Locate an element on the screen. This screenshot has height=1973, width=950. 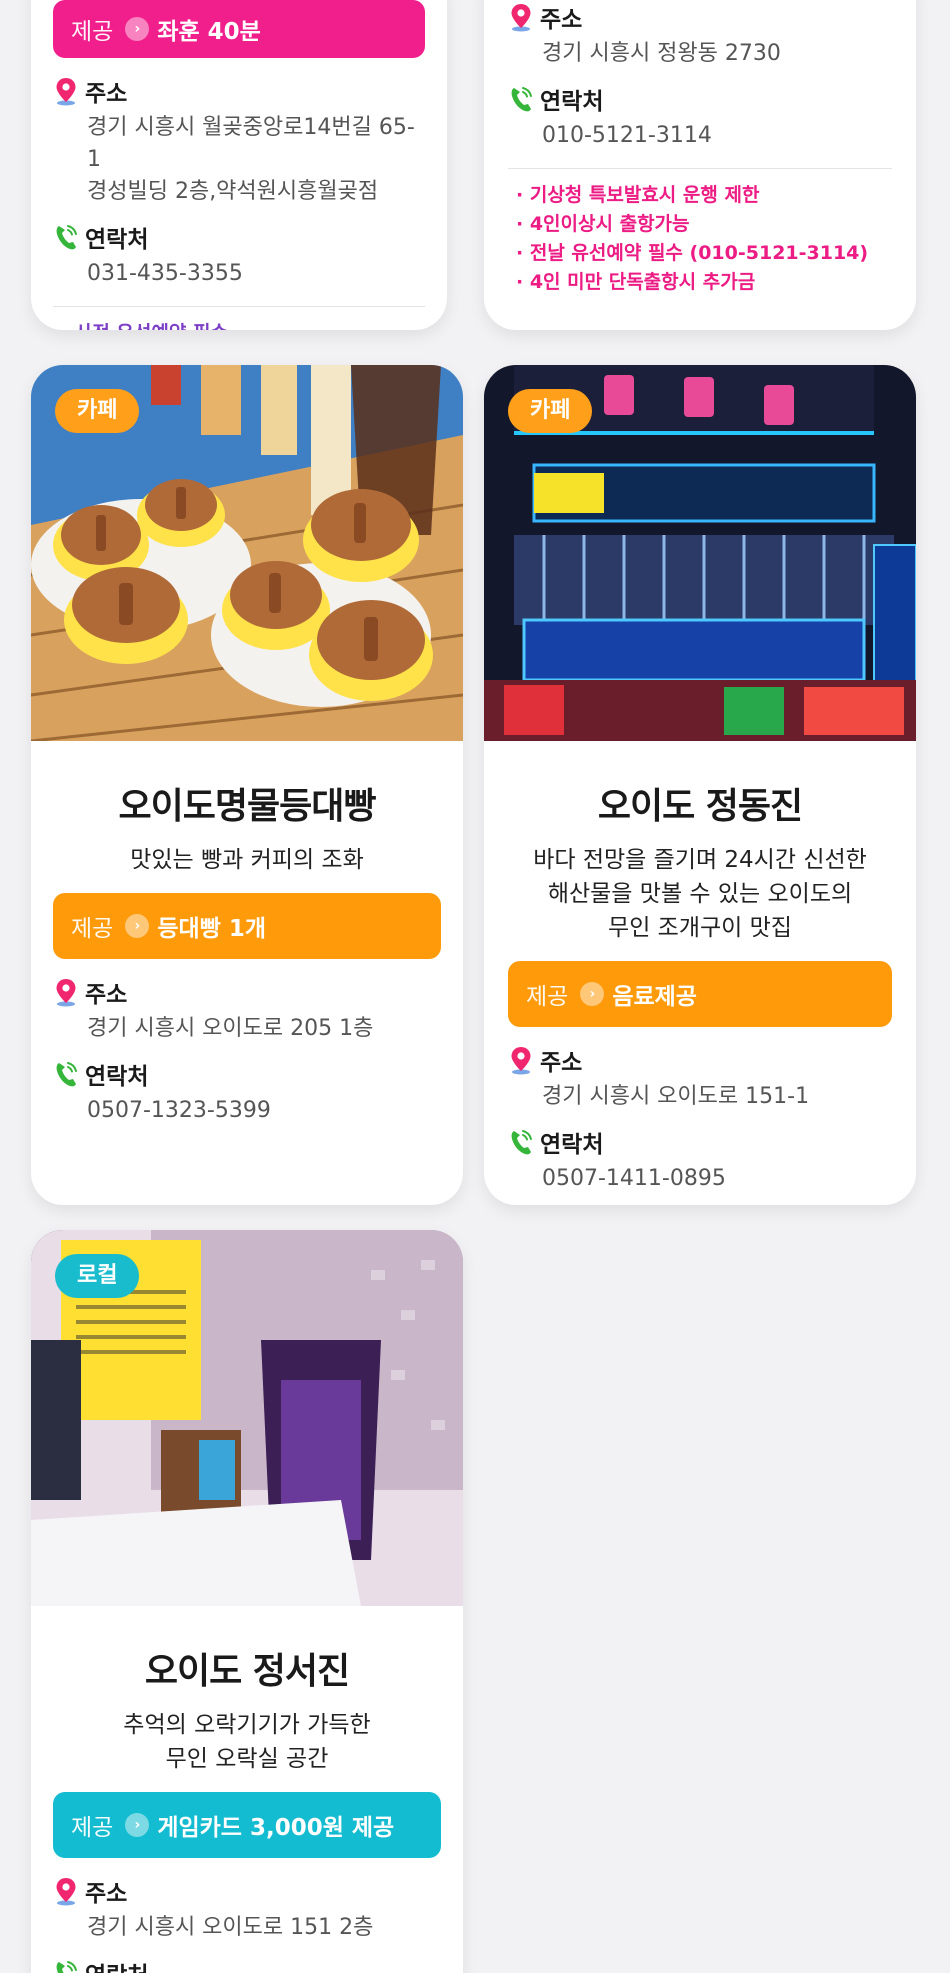
contact-value: 010-5121-3114 is located at coordinates (717, 136).